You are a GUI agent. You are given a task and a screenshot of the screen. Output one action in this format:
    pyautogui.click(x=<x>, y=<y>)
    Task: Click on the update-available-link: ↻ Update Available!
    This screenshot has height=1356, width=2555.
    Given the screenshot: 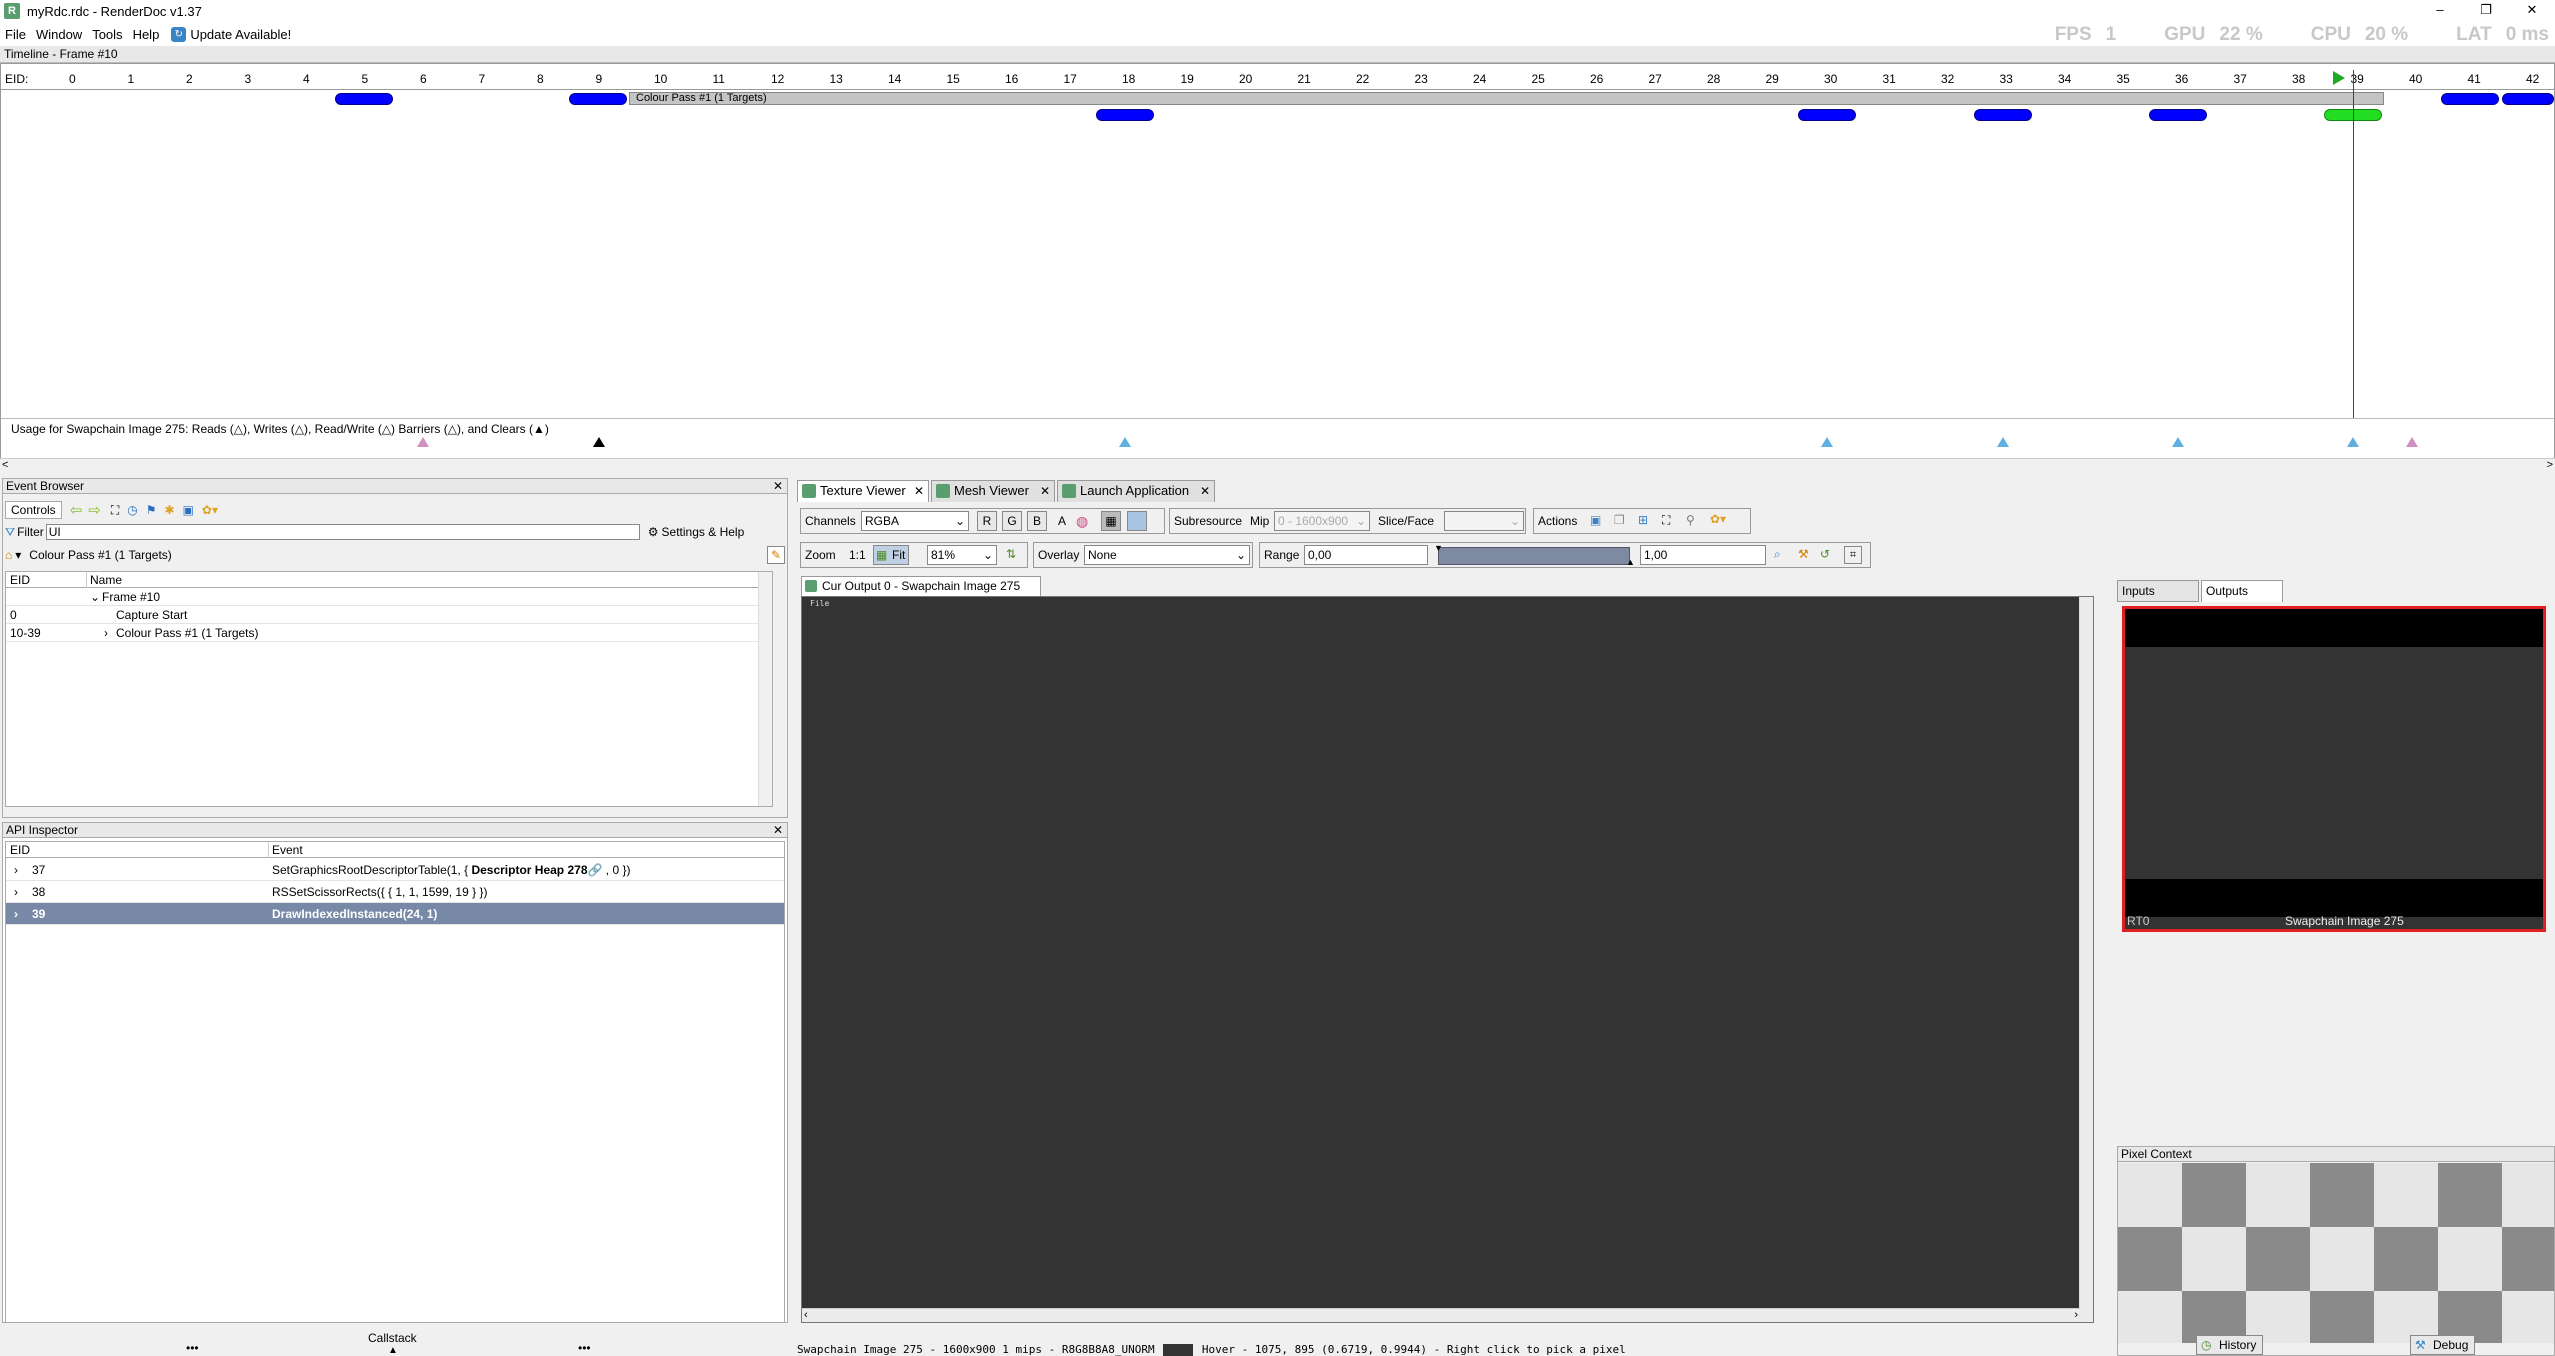 What is the action you would take?
    pyautogui.click(x=231, y=34)
    